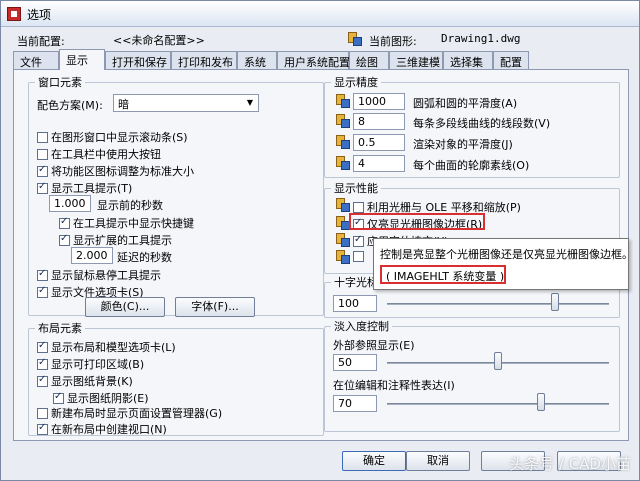 The image size is (640, 481). I want to click on tab-3d-modeling: 三维建模, so click(416, 60).